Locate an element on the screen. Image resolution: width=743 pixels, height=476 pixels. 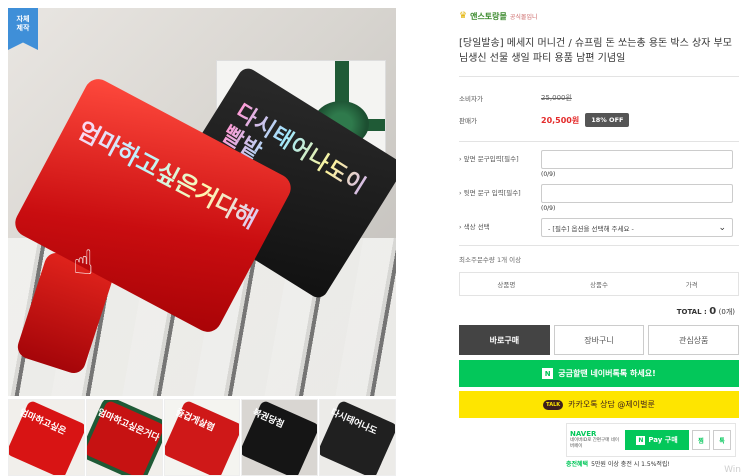
naver-pay-box: NAVER 네이버ID로 간편구매 네이버페이 N Pay 구매 찜 톡 is located at coordinates (651, 440).